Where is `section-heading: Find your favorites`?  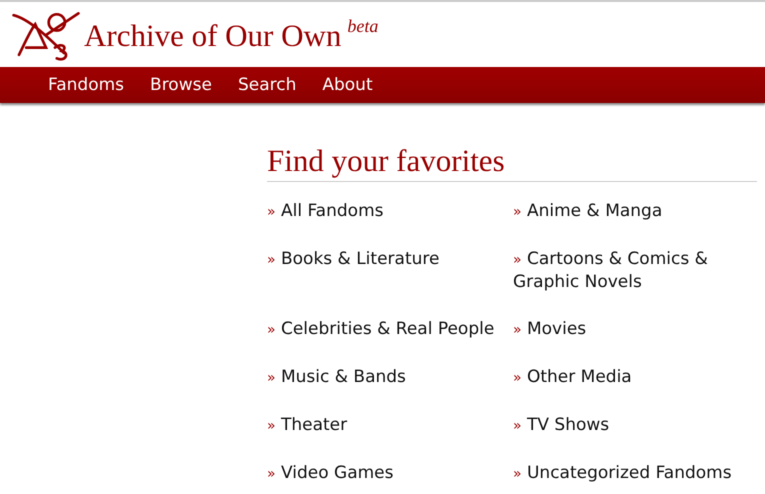 section-heading: Find your favorites is located at coordinates (512, 162).